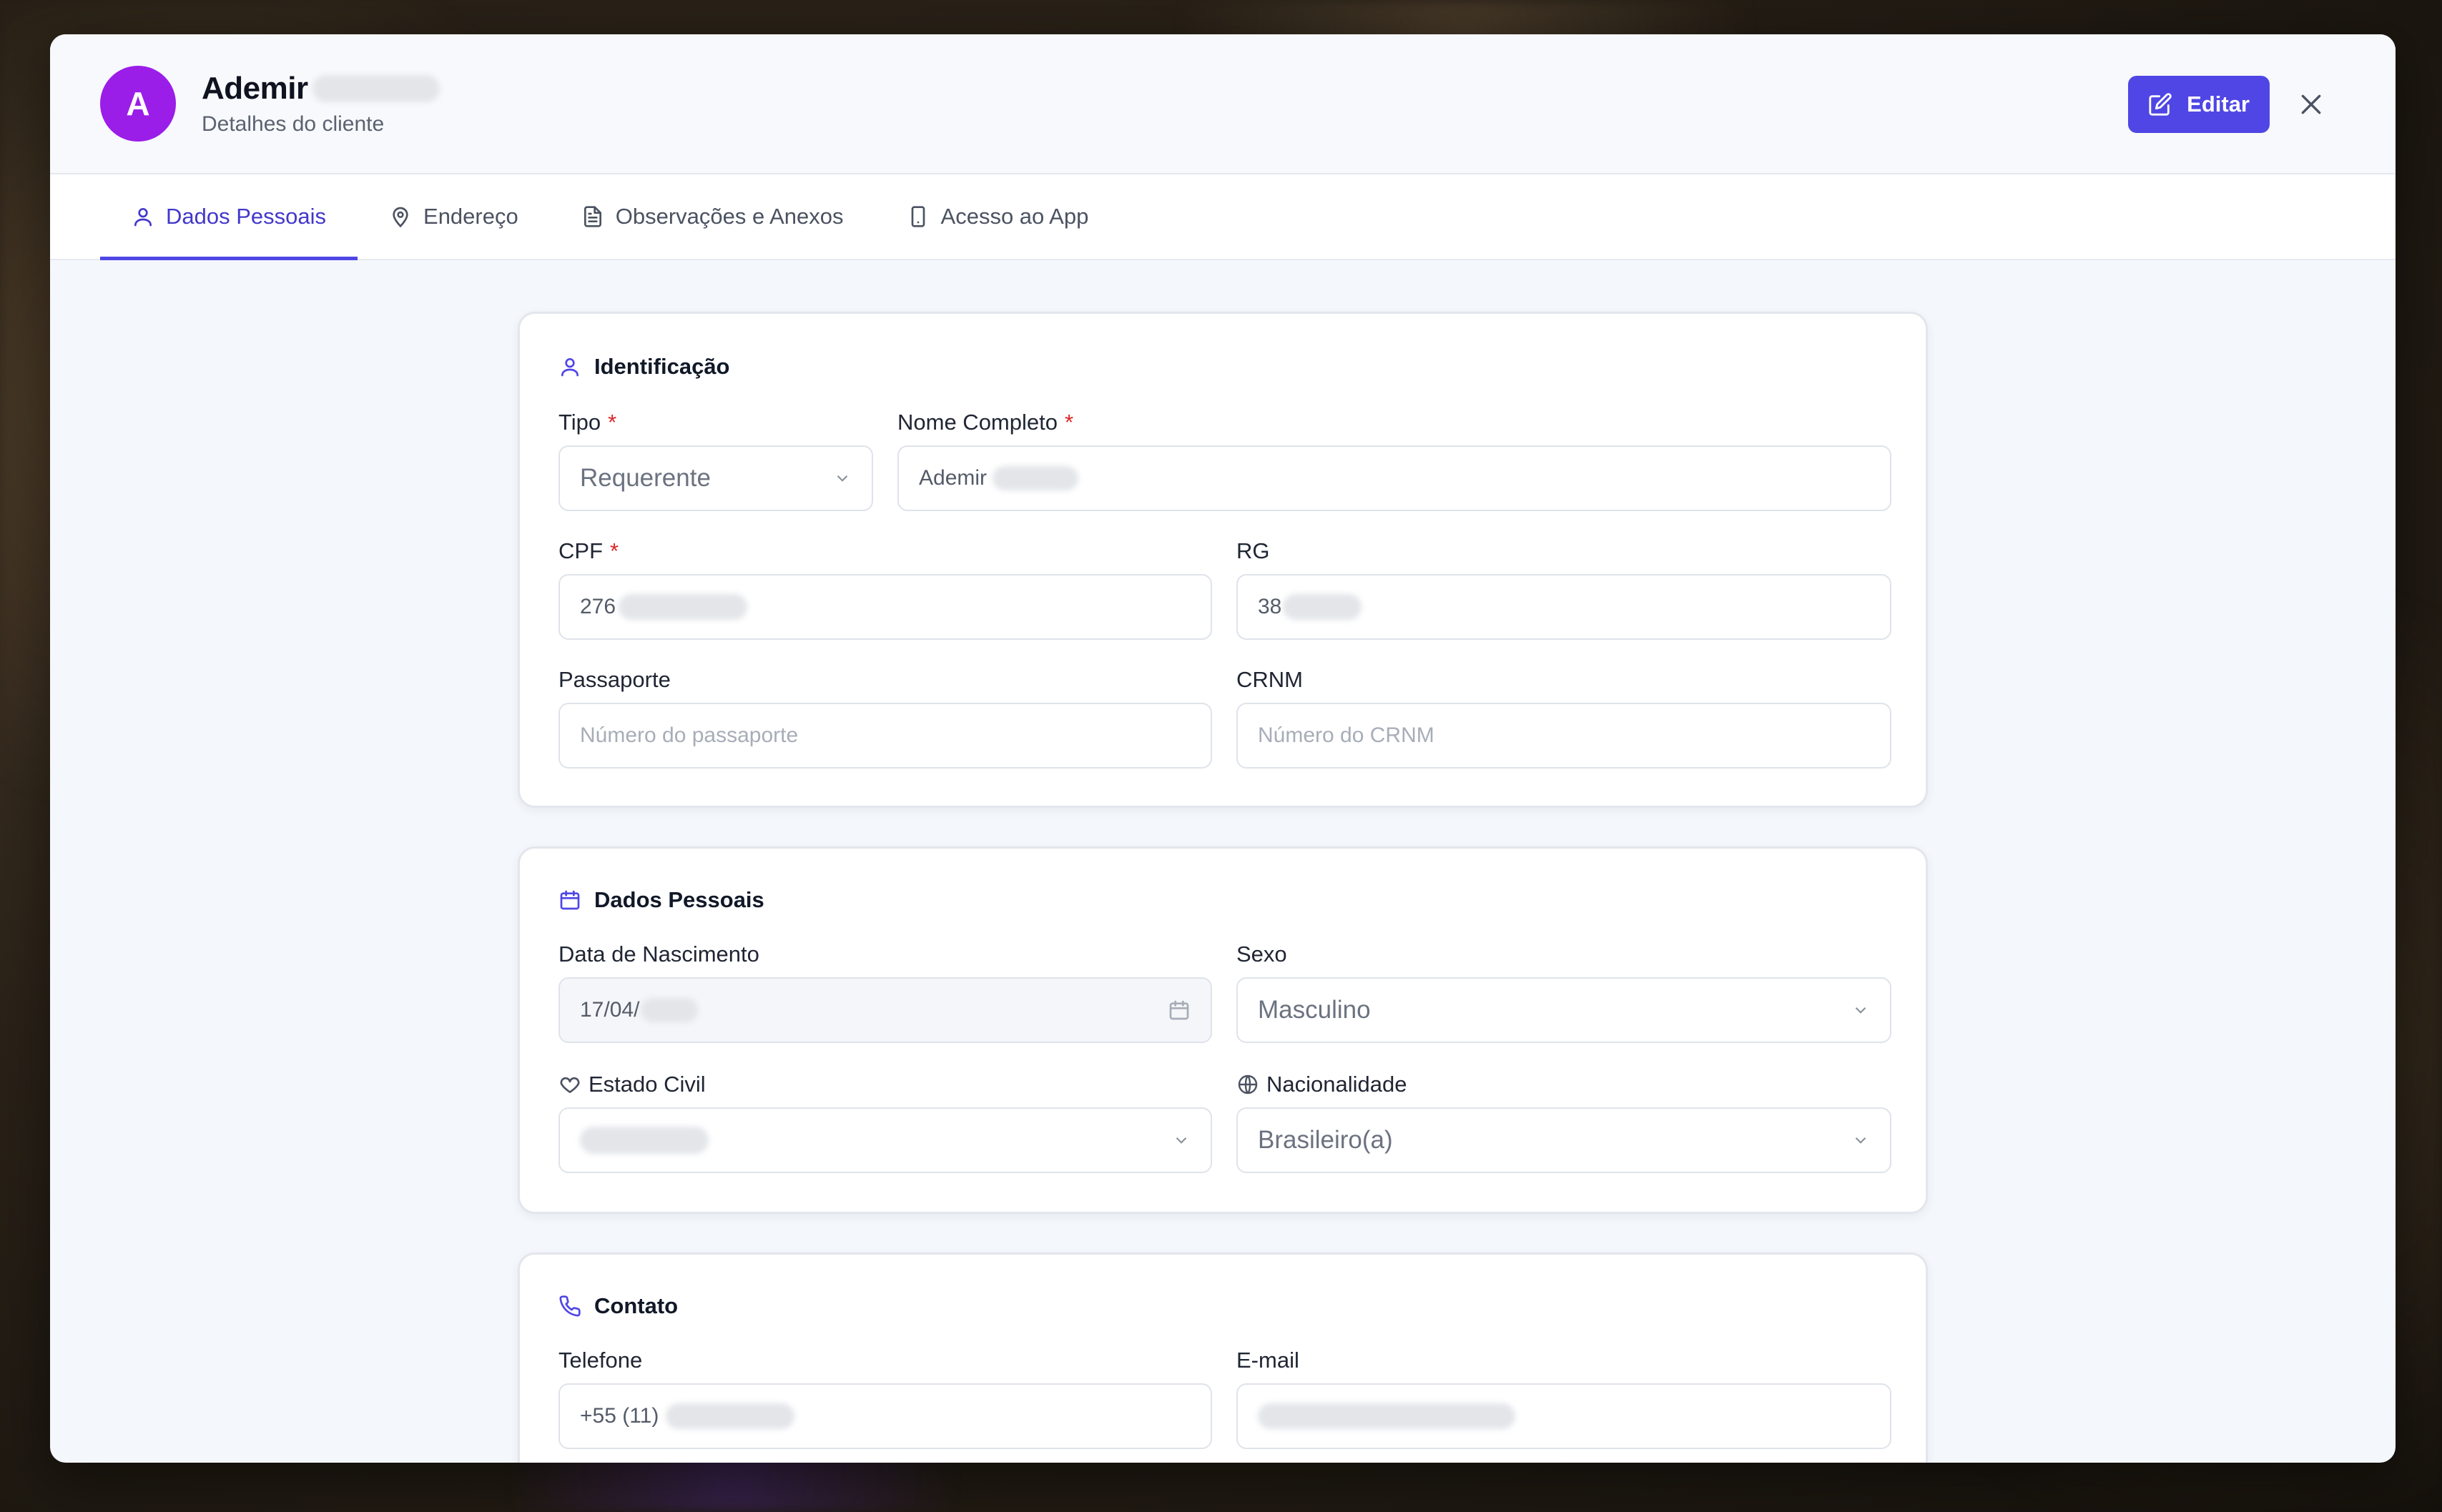 The image size is (2442, 1512). I want to click on tab-acesso-app: Acesso ao App, so click(998, 216).